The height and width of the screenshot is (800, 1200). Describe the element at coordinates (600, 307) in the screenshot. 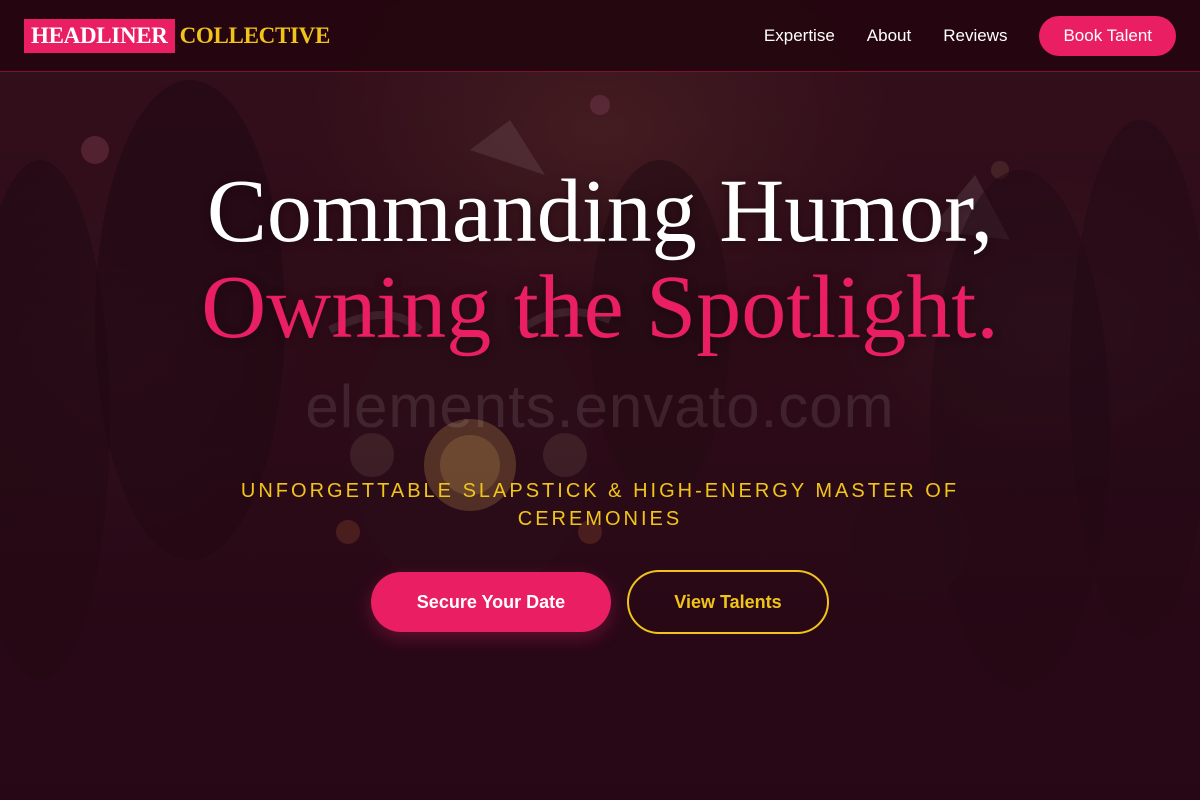

I see `headline-accent: Owning the Spotlight.` at that location.